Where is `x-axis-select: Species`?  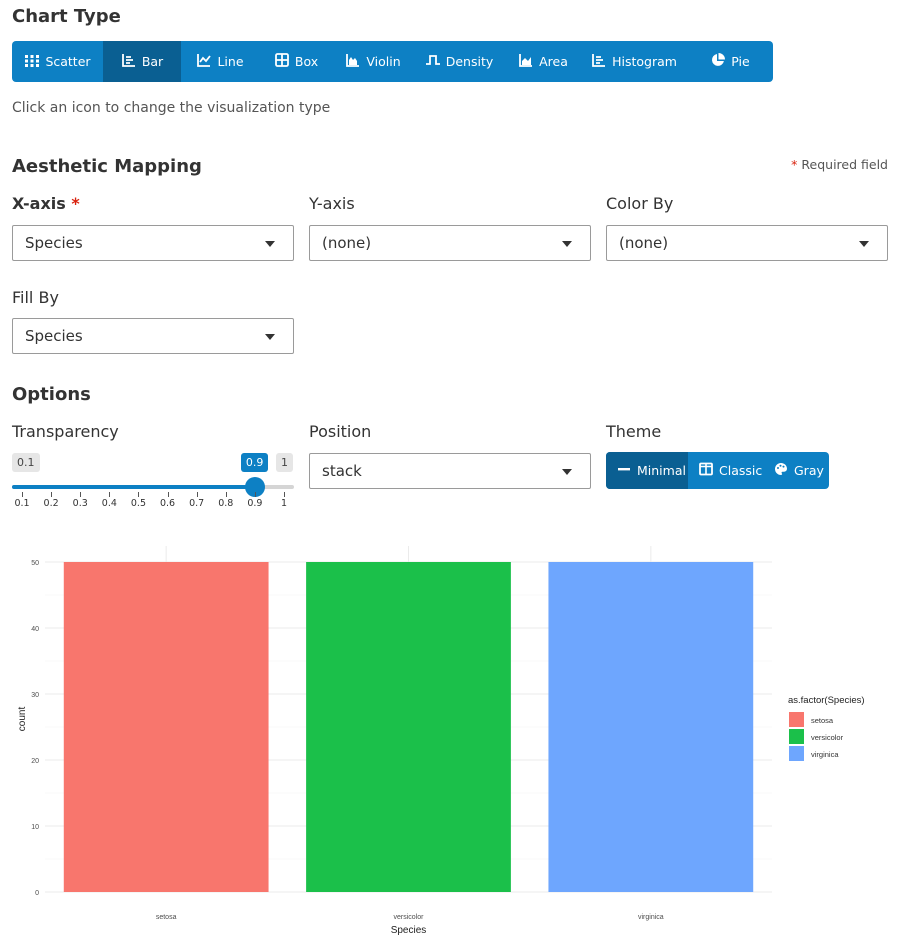 x-axis-select: Species is located at coordinates (153, 243).